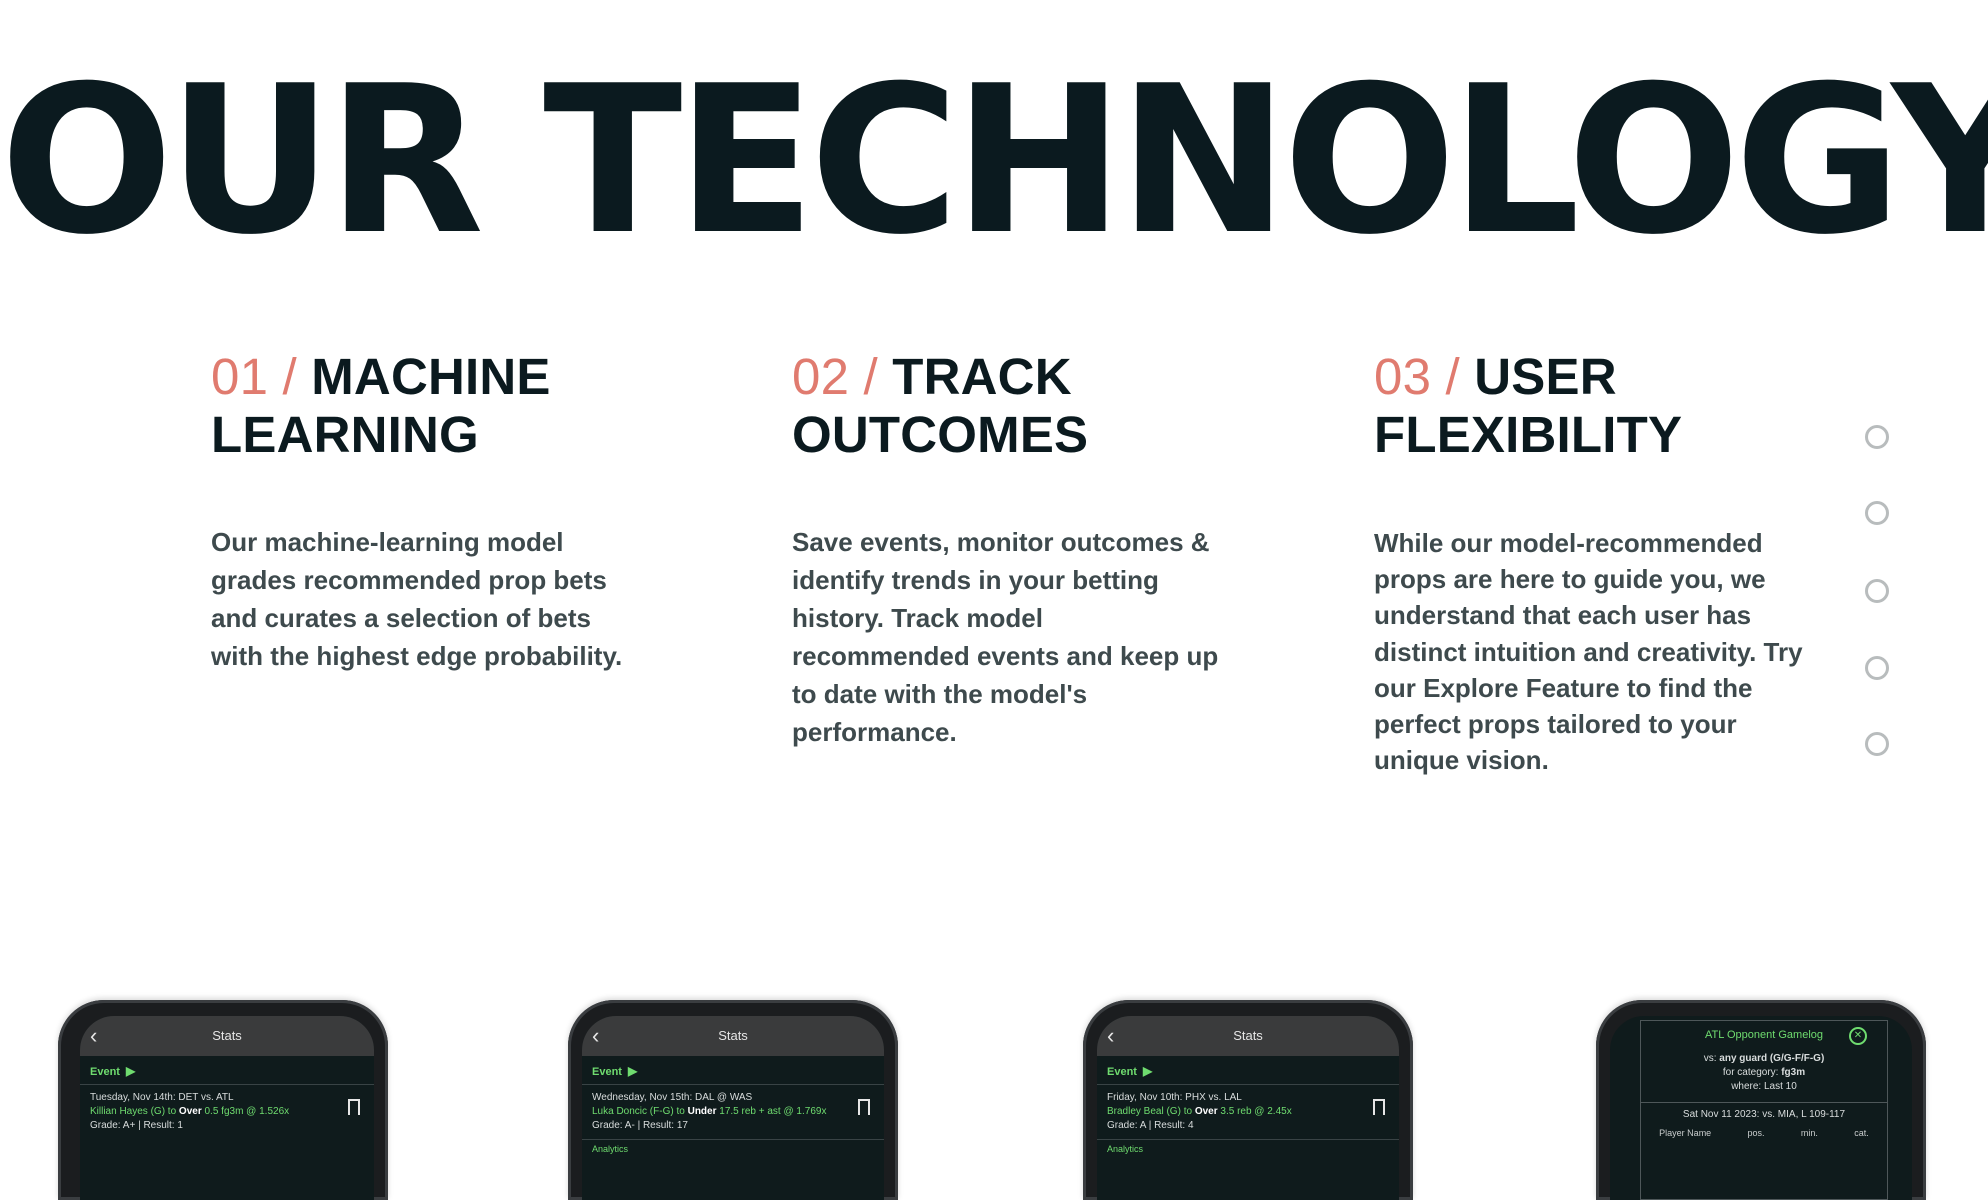 Image resolution: width=1988 pixels, height=1200 pixels. Describe the element at coordinates (1764, 1058) in the screenshot. I see `modal-vs: vs: any guard (G/G-F/F-G)` at that location.